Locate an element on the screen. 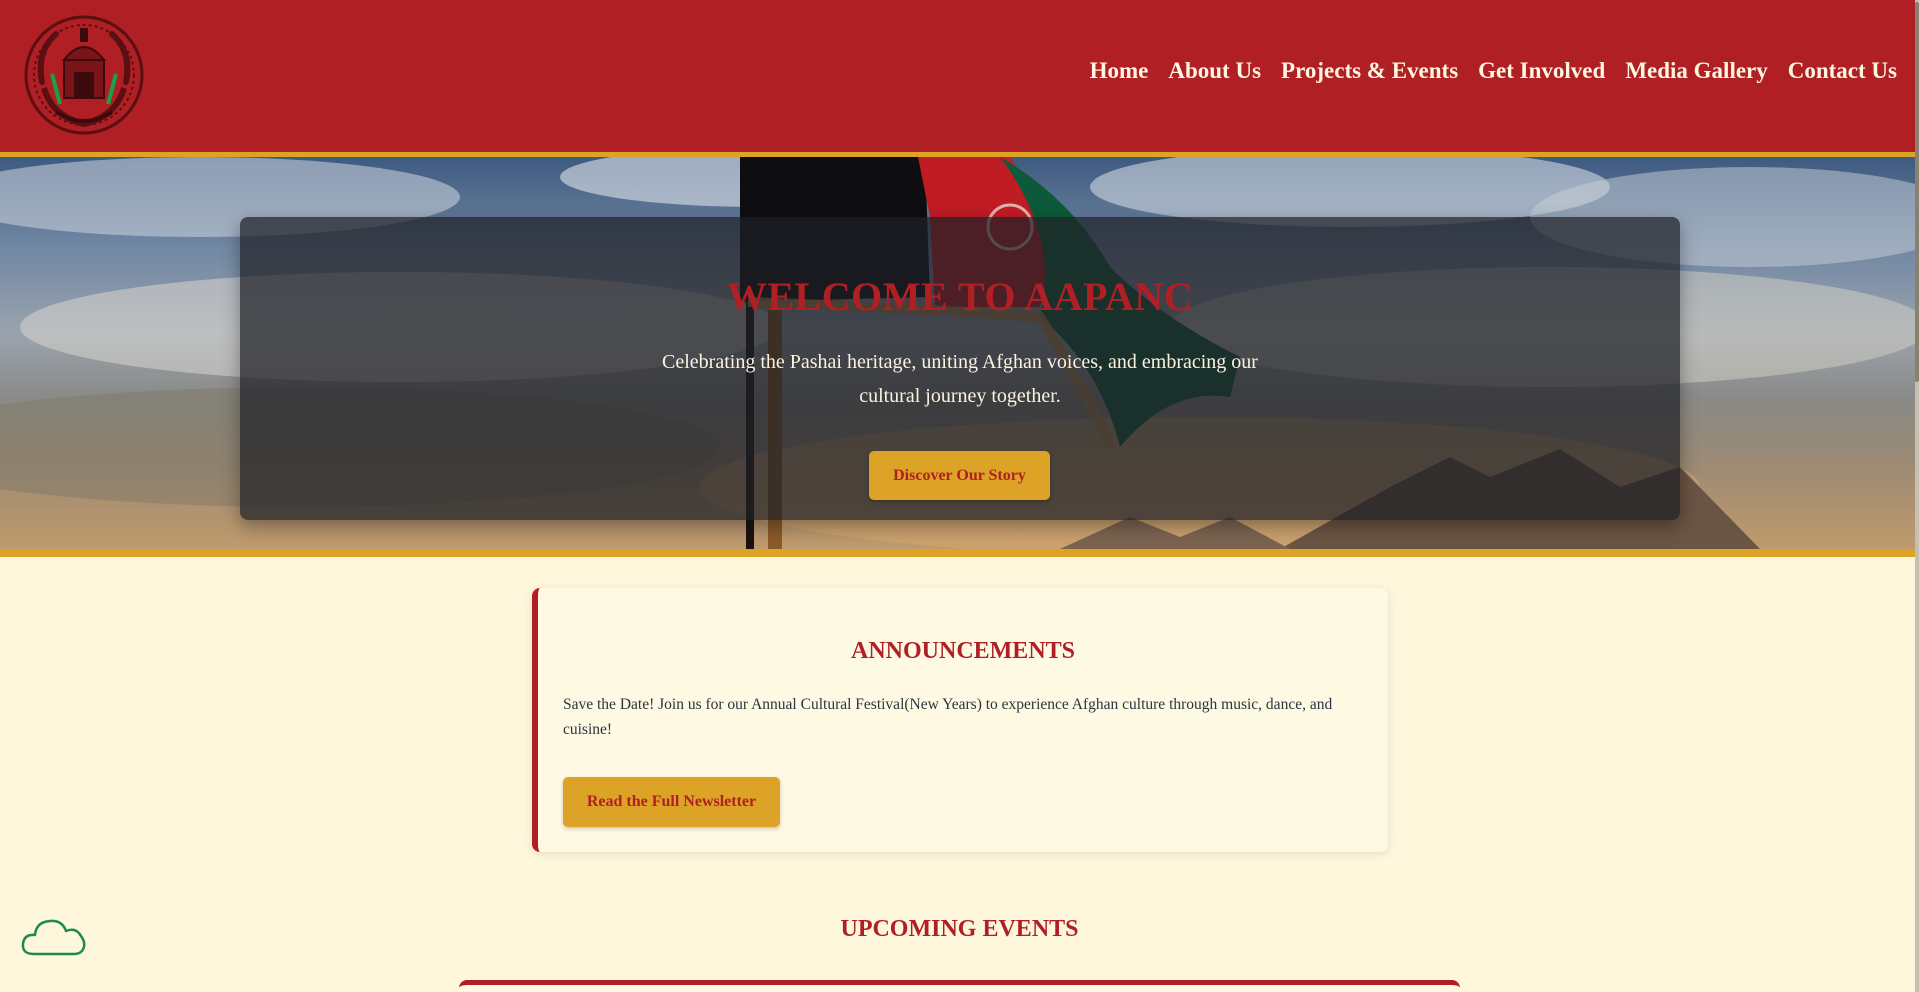 The width and height of the screenshot is (1919, 992). nav-media-gallery: Media Gallery is located at coordinates (1696, 71).